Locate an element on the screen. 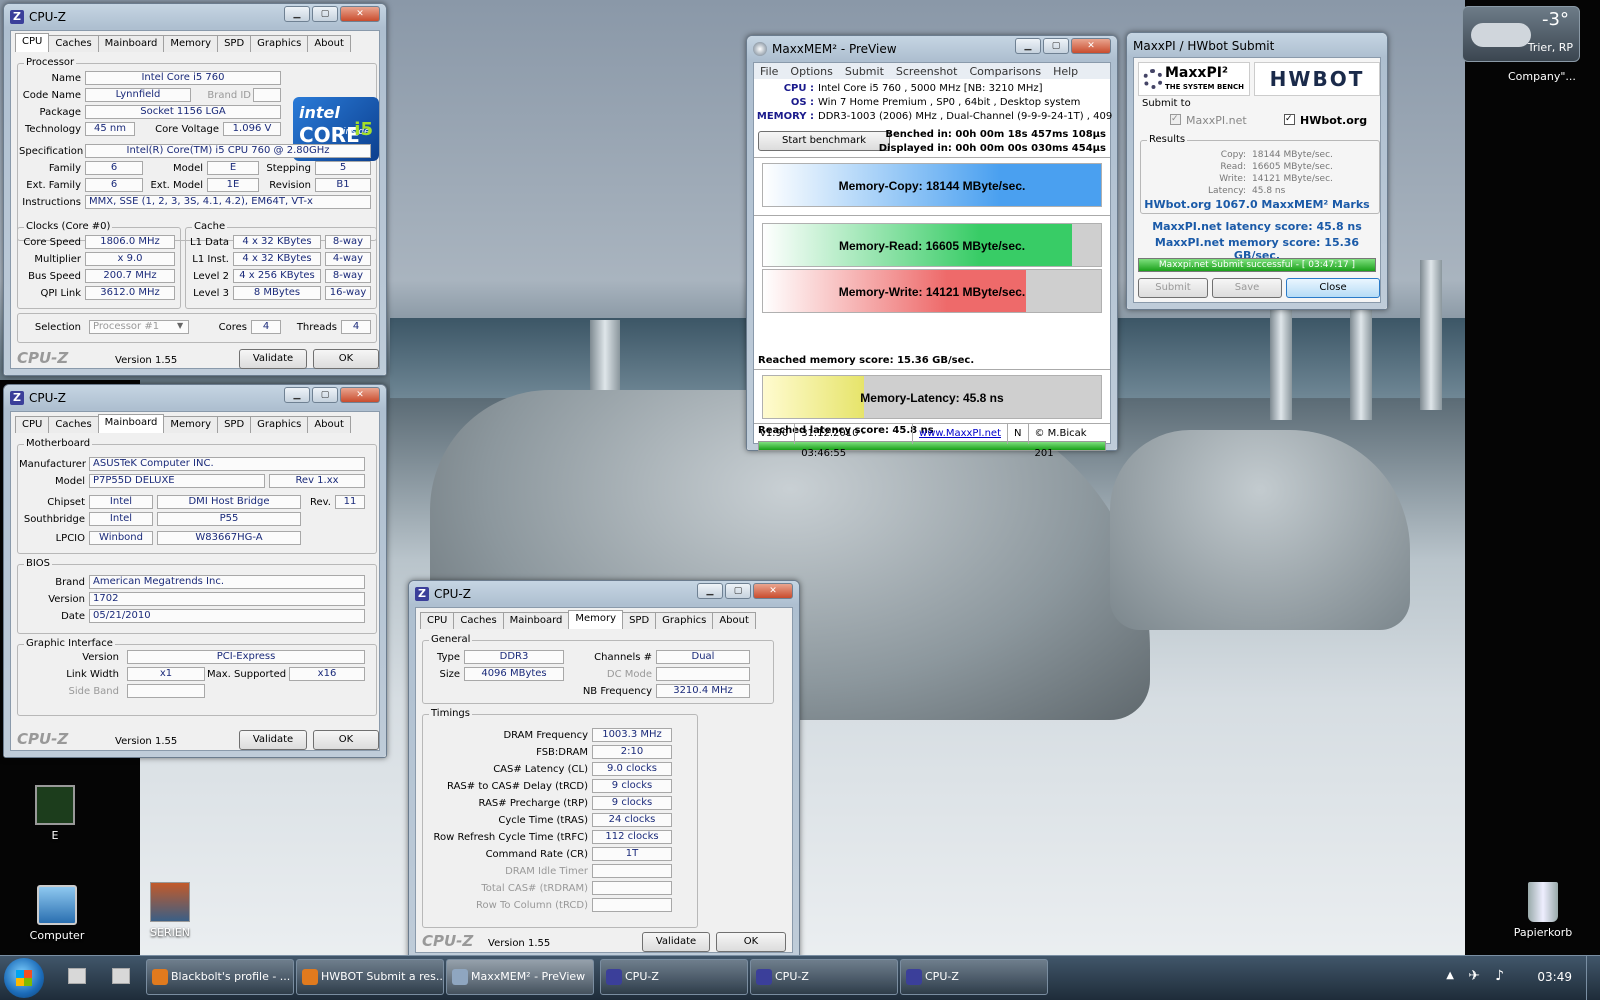 Image resolution: width=1600 pixels, height=1000 pixels. desktop-icon-computer: Computer is located at coordinates (57, 913).